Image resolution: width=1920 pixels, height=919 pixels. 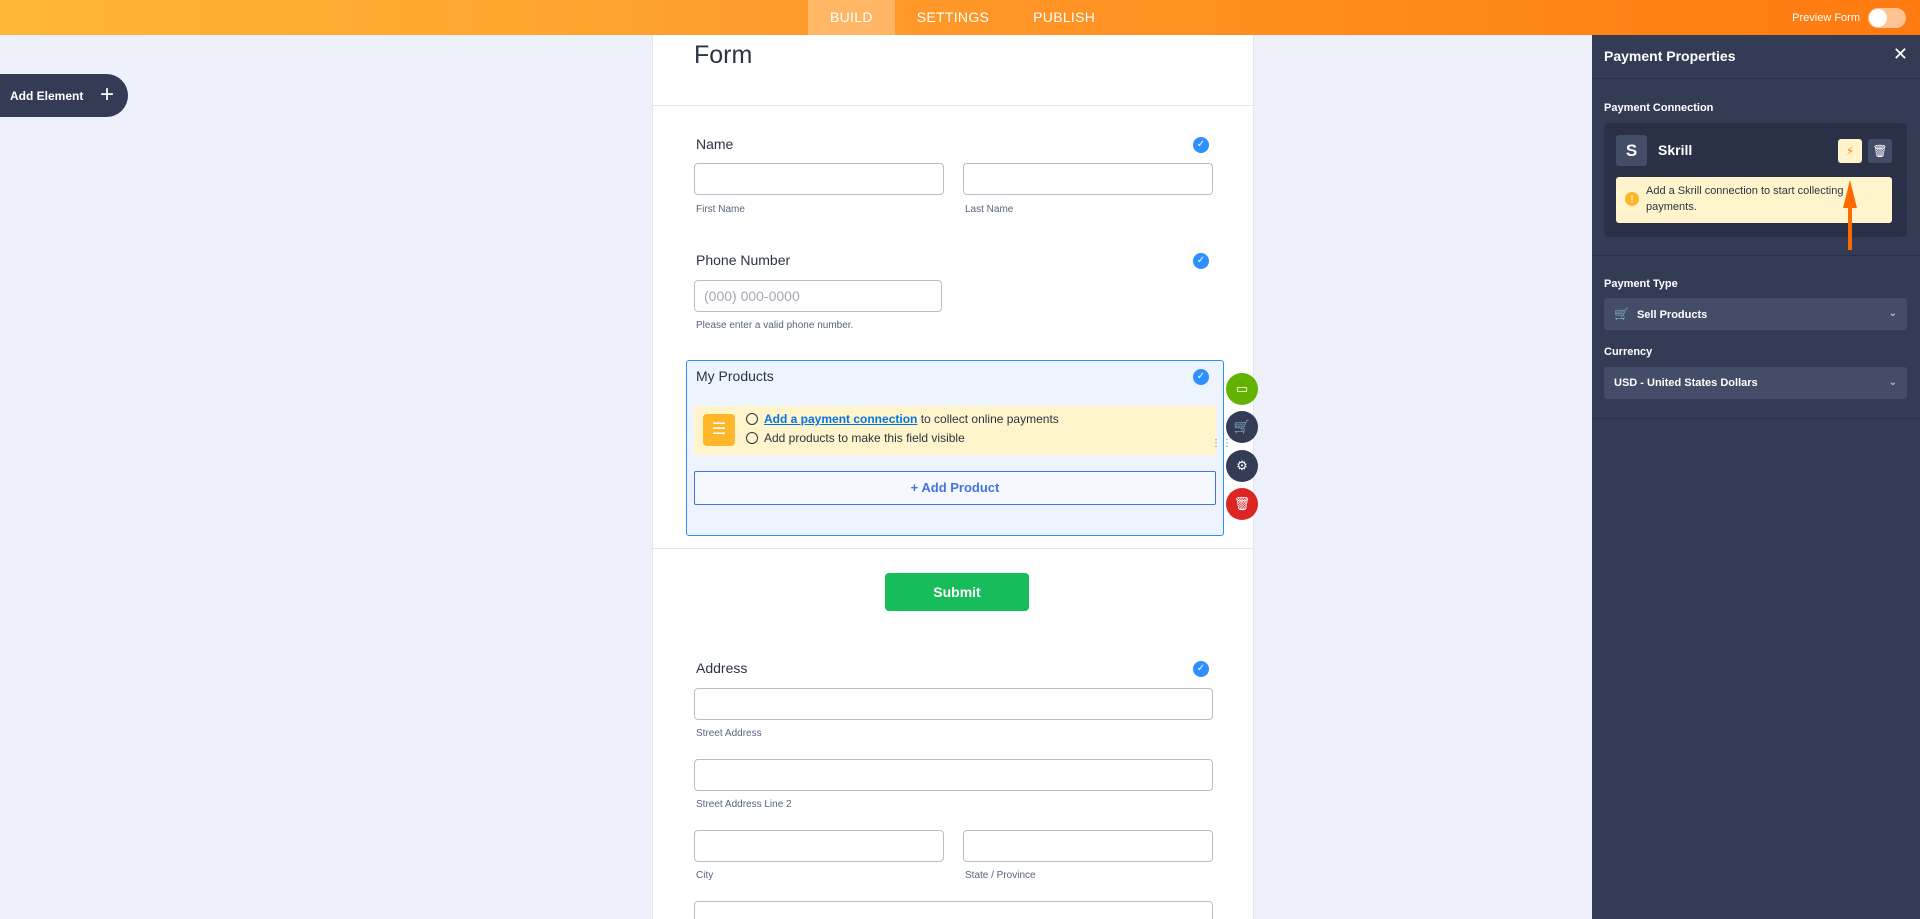 I want to click on gear-icon: ⚙, so click(x=1242, y=466).